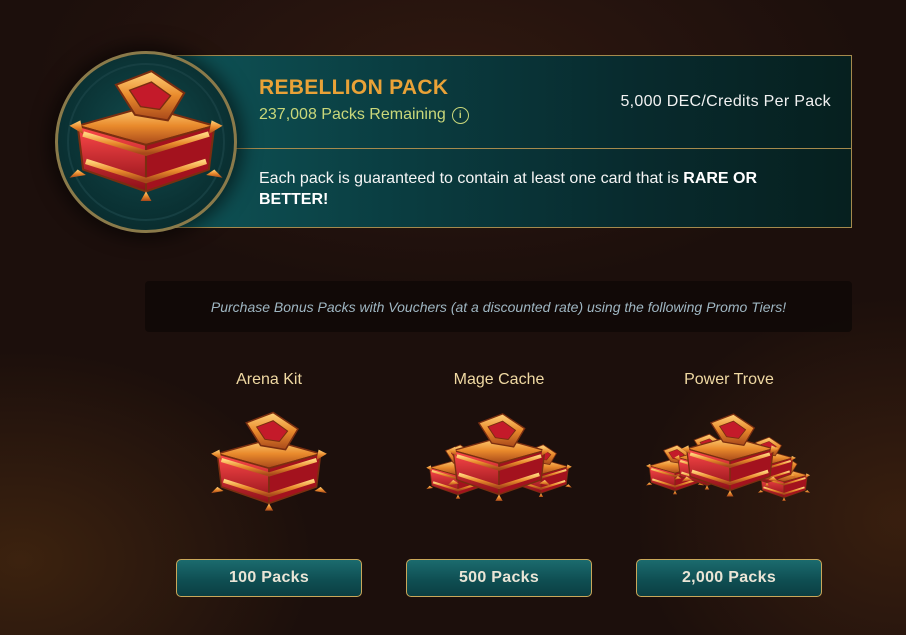 The width and height of the screenshot is (906, 635). Describe the element at coordinates (499, 379) in the screenshot. I see `tier-name: Mage Cache` at that location.